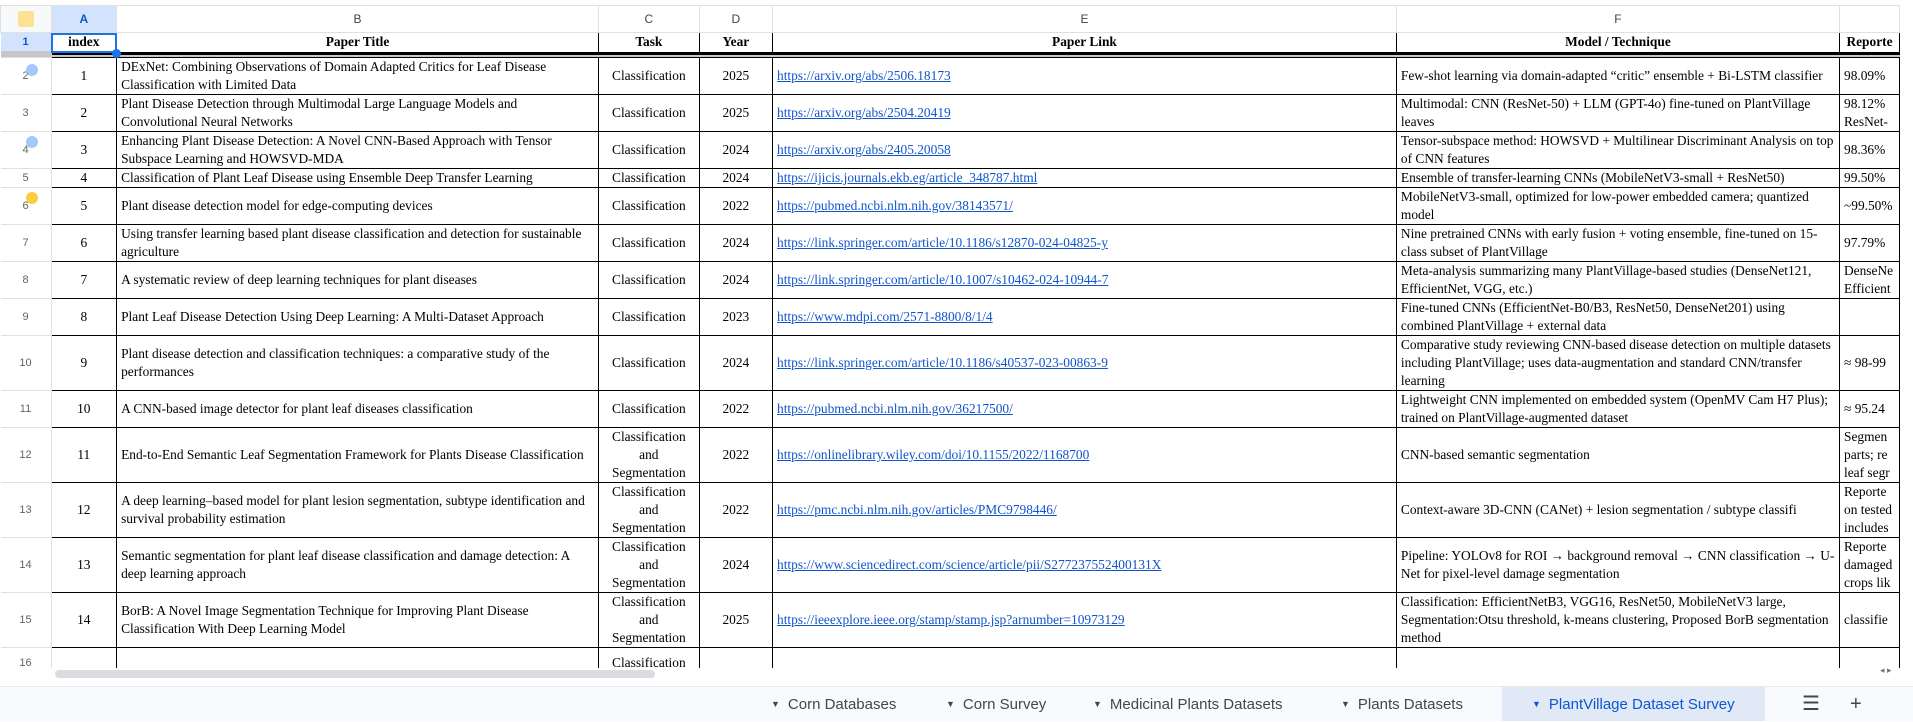  I want to click on cell-index: 1, so click(84, 76).